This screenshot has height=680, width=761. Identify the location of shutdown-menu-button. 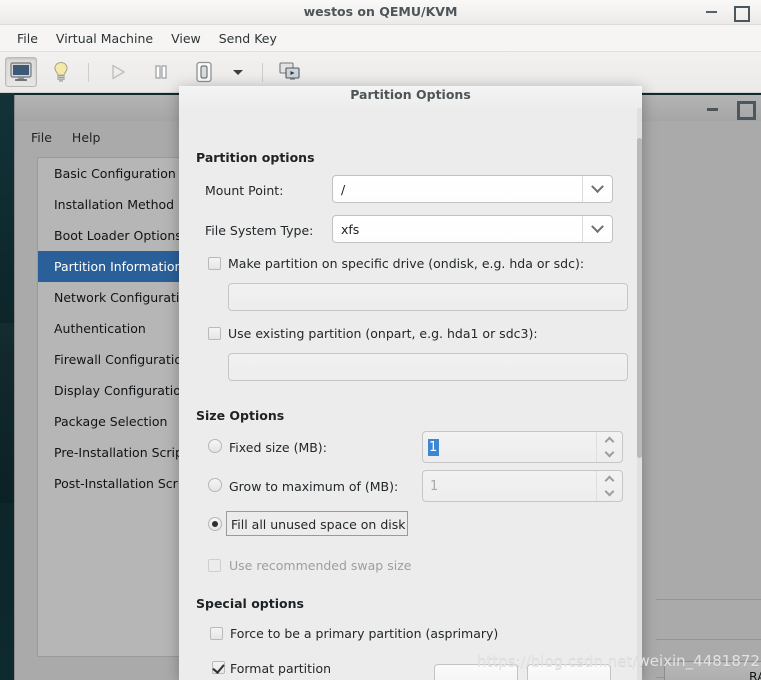
(238, 72).